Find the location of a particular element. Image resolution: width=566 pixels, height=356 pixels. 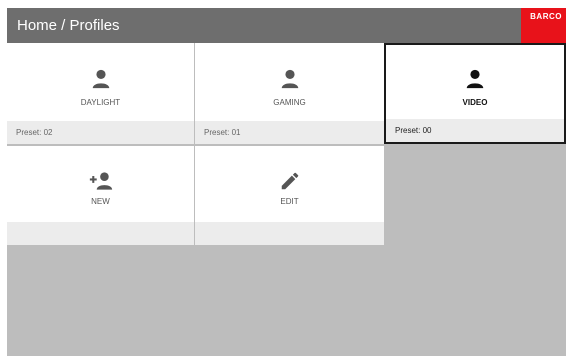

header-bar: Home / Profiles BARCO is located at coordinates (286, 25).